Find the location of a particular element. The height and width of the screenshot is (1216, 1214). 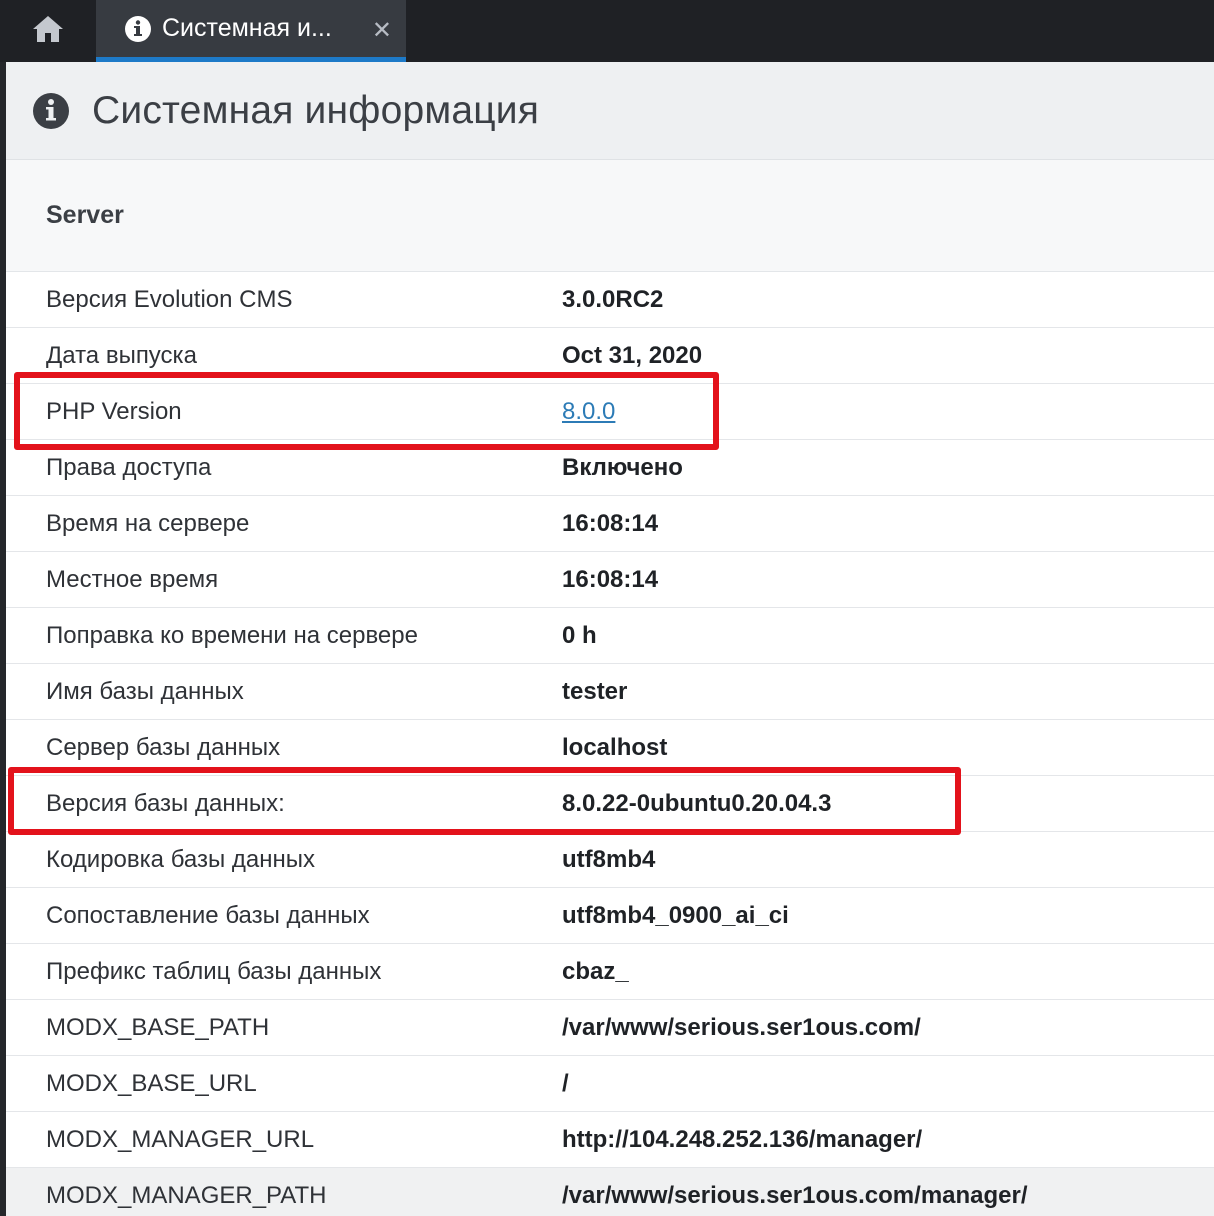

row-label: Поправка ко времени на сервере is located at coordinates (232, 635).